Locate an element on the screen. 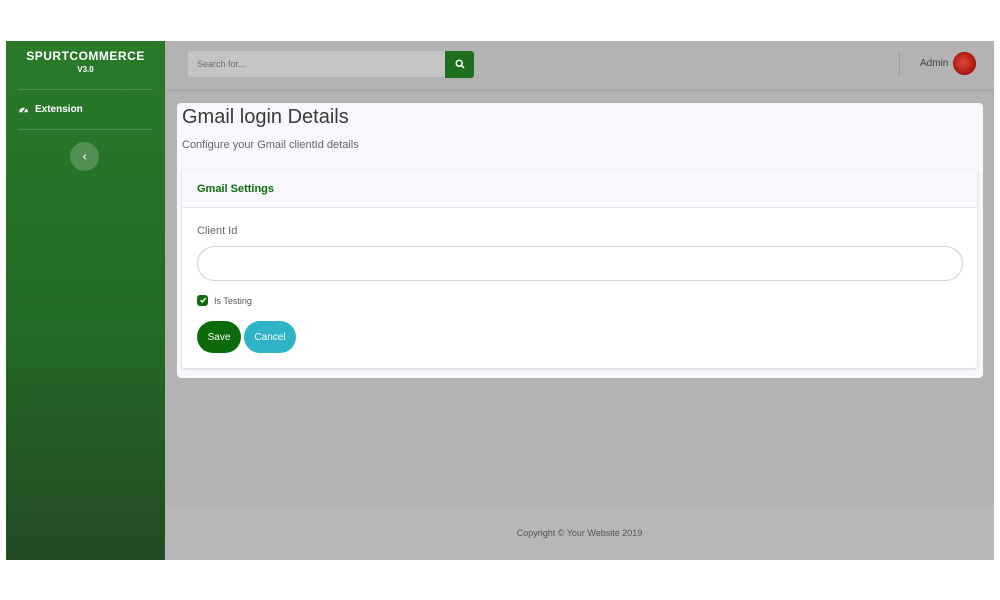 The width and height of the screenshot is (1000, 600). user-name: Admin is located at coordinates (934, 63).